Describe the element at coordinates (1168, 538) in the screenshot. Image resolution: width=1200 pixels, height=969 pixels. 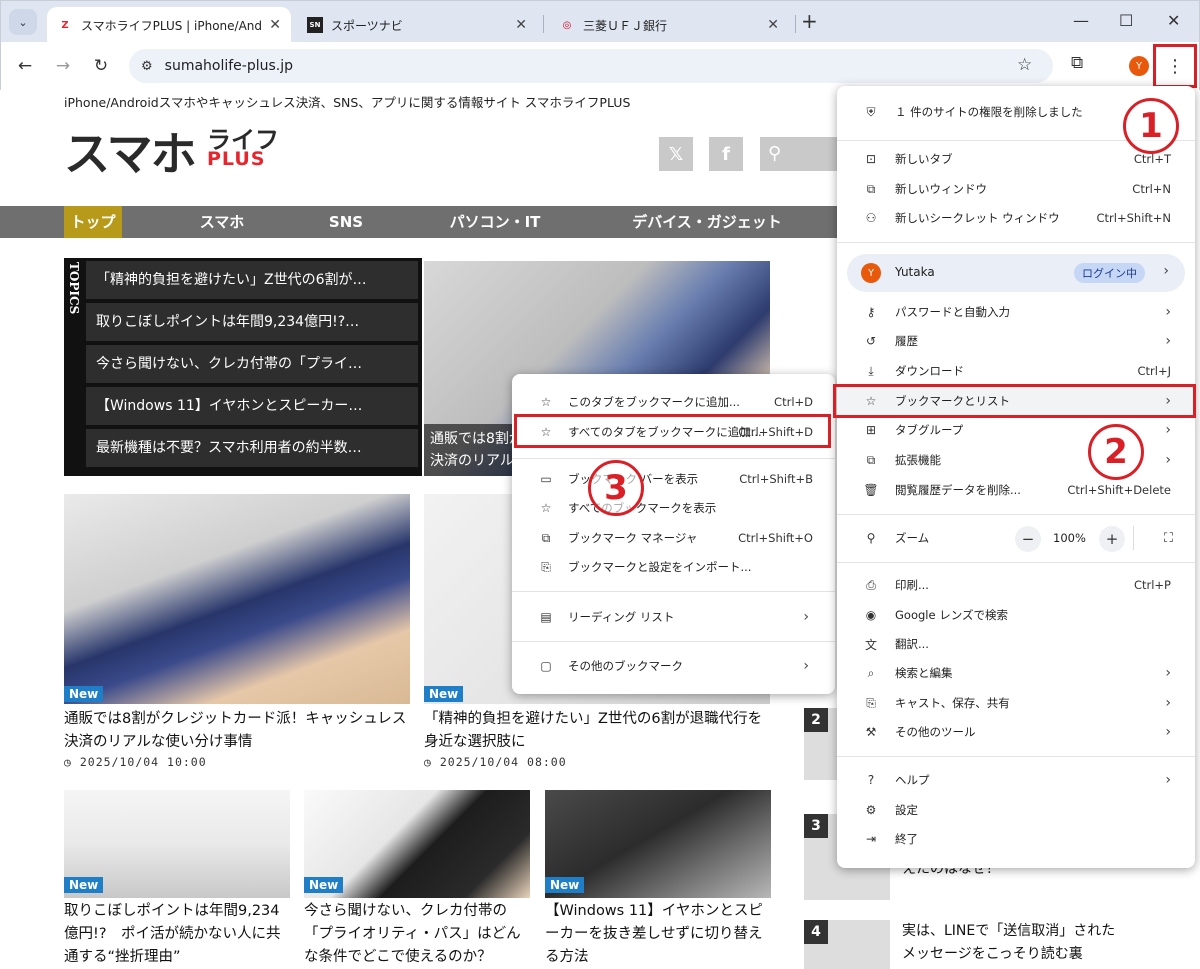
I see `fullscreen-icon: ⛶` at that location.